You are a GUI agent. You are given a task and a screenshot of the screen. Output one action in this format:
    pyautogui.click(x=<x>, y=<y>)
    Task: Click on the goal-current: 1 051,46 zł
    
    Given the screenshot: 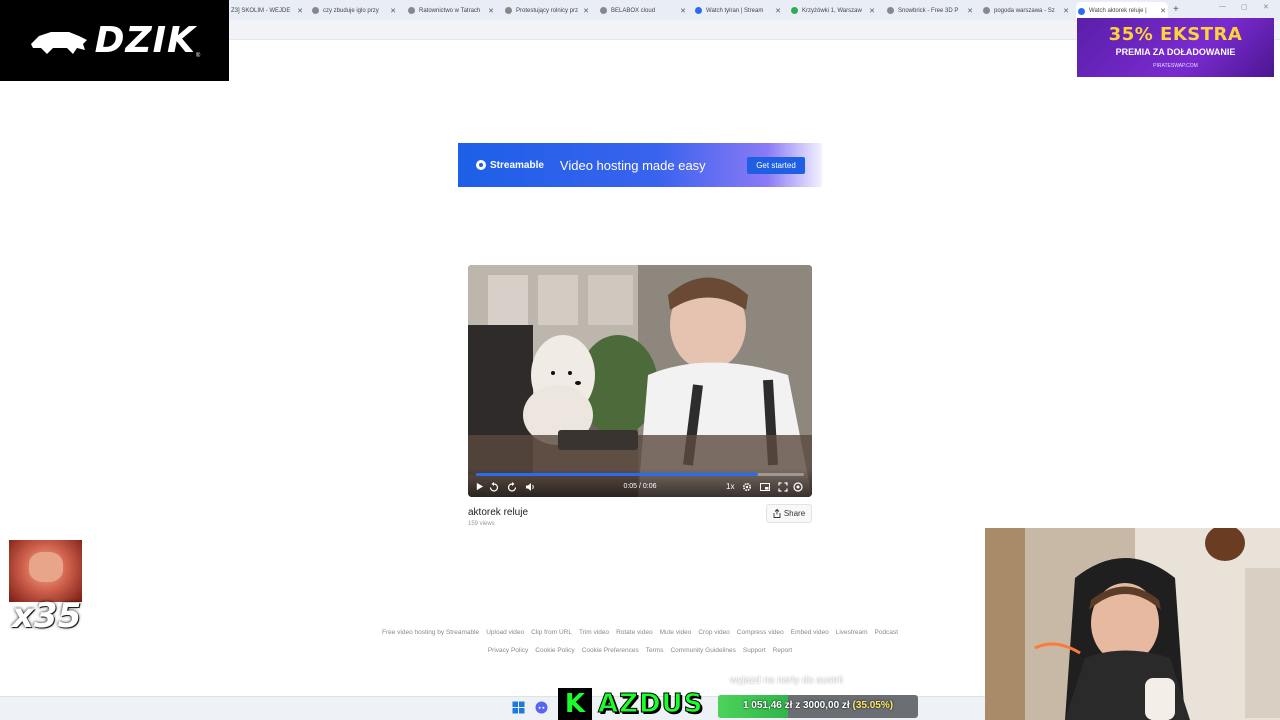 What is the action you would take?
    pyautogui.click(x=767, y=705)
    